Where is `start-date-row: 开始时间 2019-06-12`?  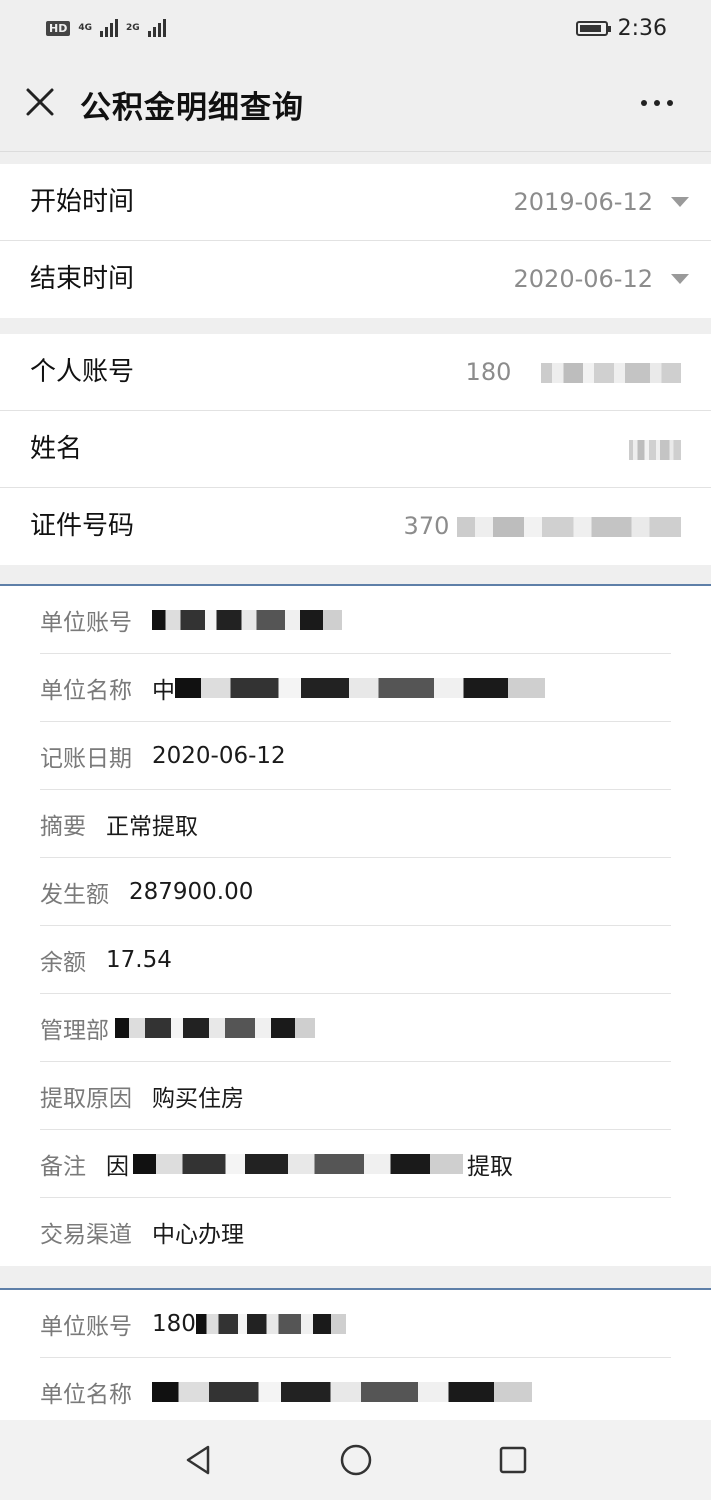
start-date-row: 开始时间 2019-06-12 is located at coordinates (355, 202).